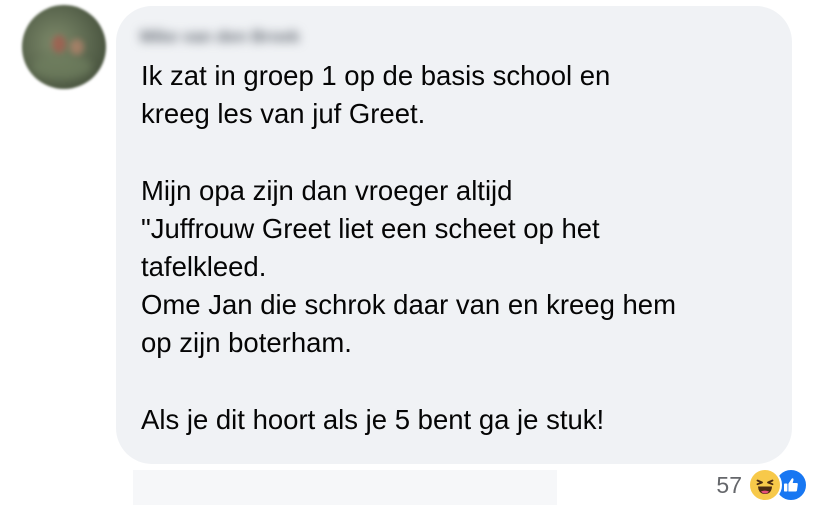 This screenshot has width=828, height=505. Describe the element at coordinates (327, 190) in the screenshot. I see `comment-line: Mijn opa zijn dan vroeger altijd` at that location.